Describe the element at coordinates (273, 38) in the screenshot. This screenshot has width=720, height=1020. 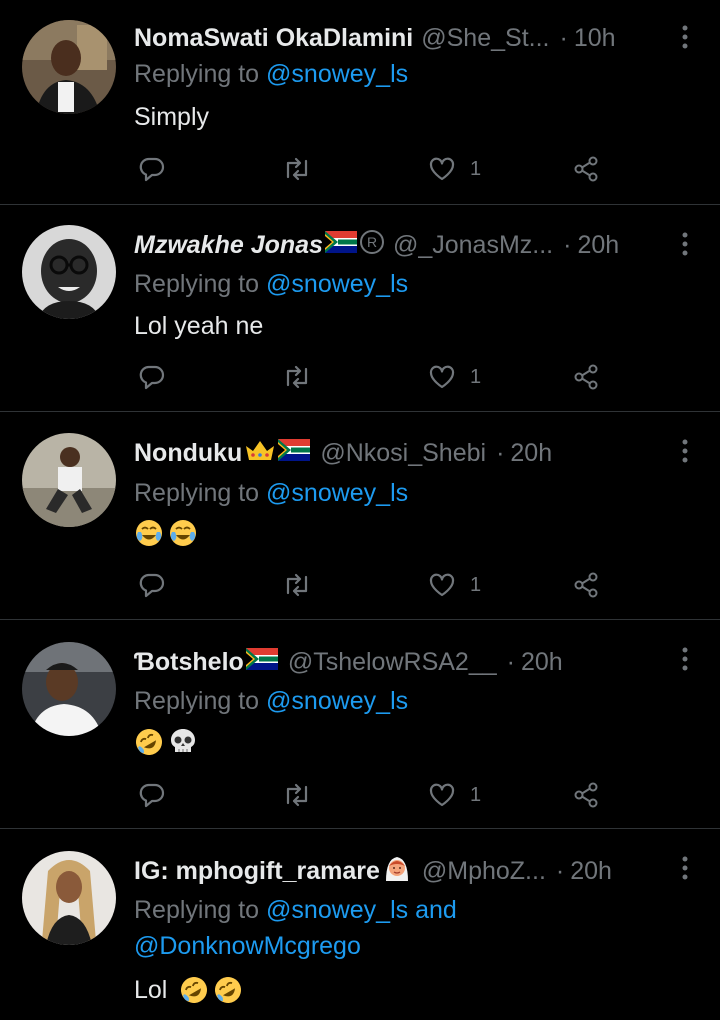
I see `display-name: NomaSwati OkaDlamini` at that location.